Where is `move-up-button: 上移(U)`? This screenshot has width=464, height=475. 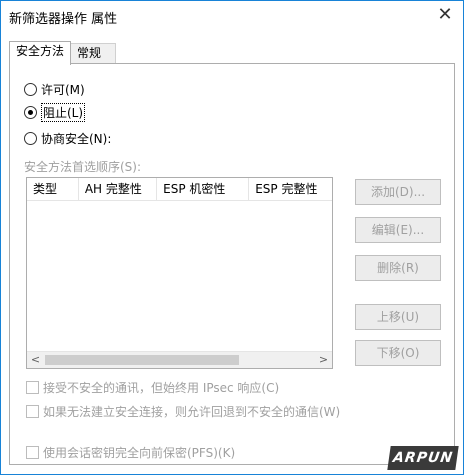 move-up-button: 上移(U) is located at coordinates (398, 317).